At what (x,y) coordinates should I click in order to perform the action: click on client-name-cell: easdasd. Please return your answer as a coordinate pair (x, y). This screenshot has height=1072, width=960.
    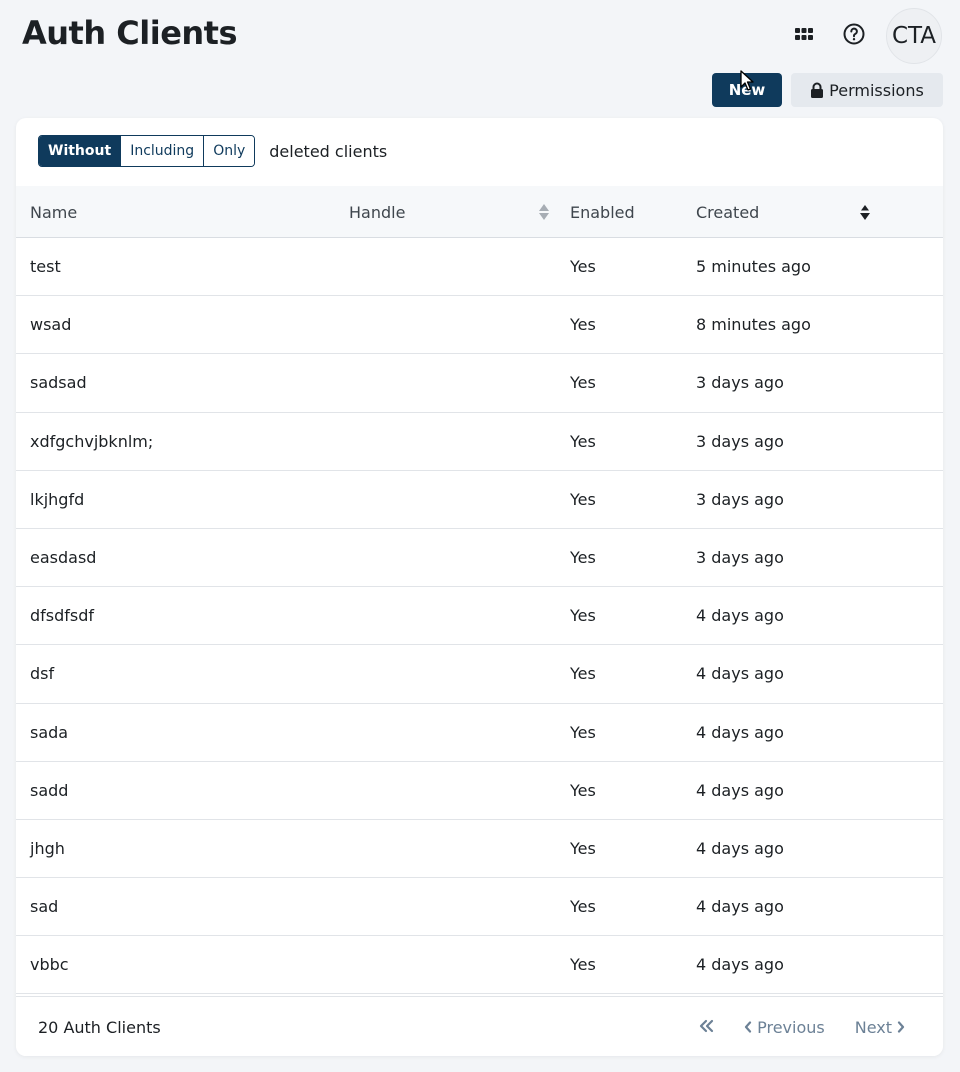
    Looking at the image, I should click on (63, 557).